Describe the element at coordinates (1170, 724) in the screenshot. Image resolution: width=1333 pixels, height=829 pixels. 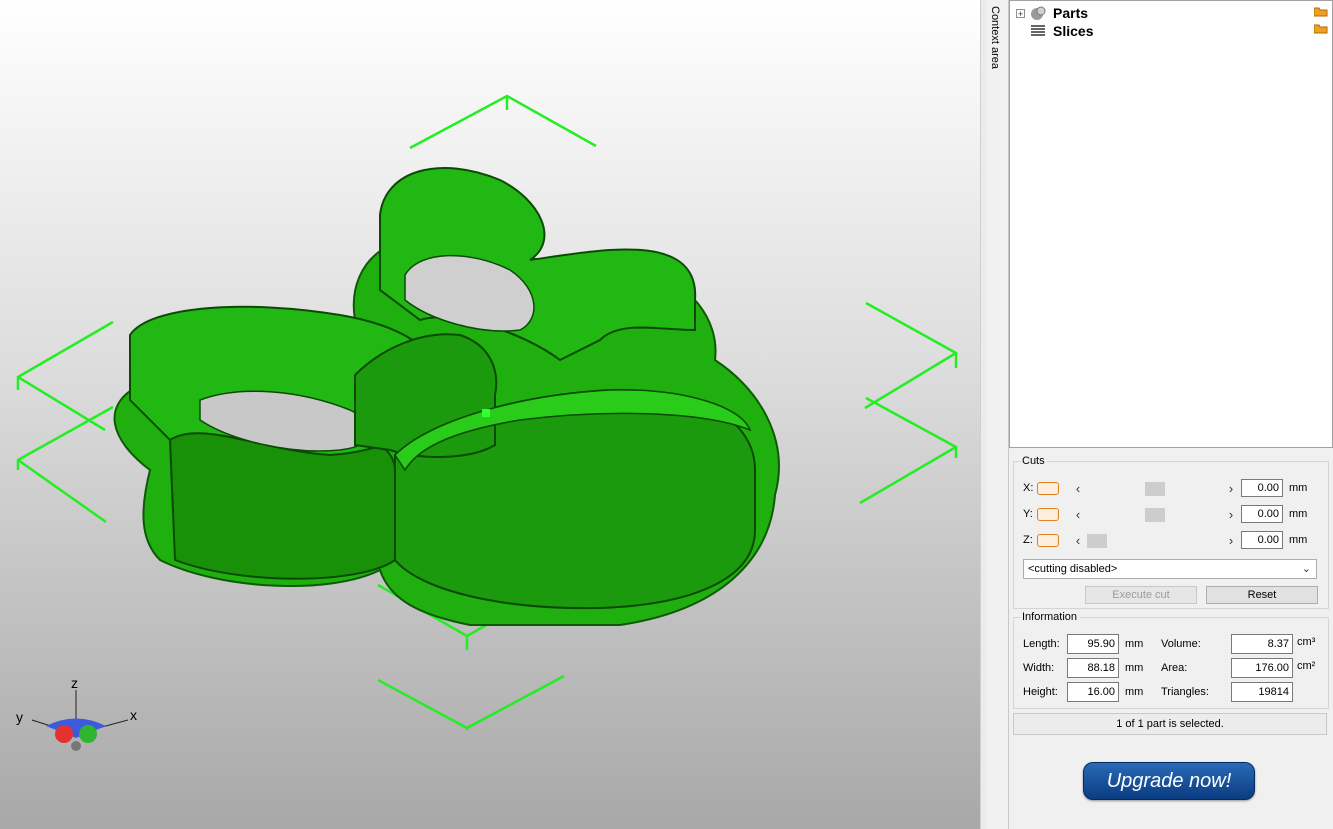
I see `selection-status: 1 of 1 part is selected.` at that location.